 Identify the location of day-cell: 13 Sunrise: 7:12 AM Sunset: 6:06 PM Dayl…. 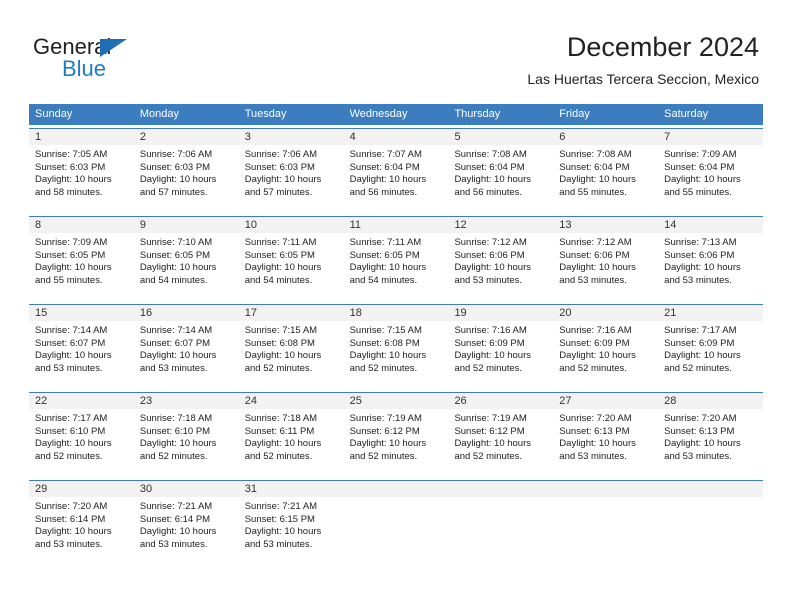
(606, 259).